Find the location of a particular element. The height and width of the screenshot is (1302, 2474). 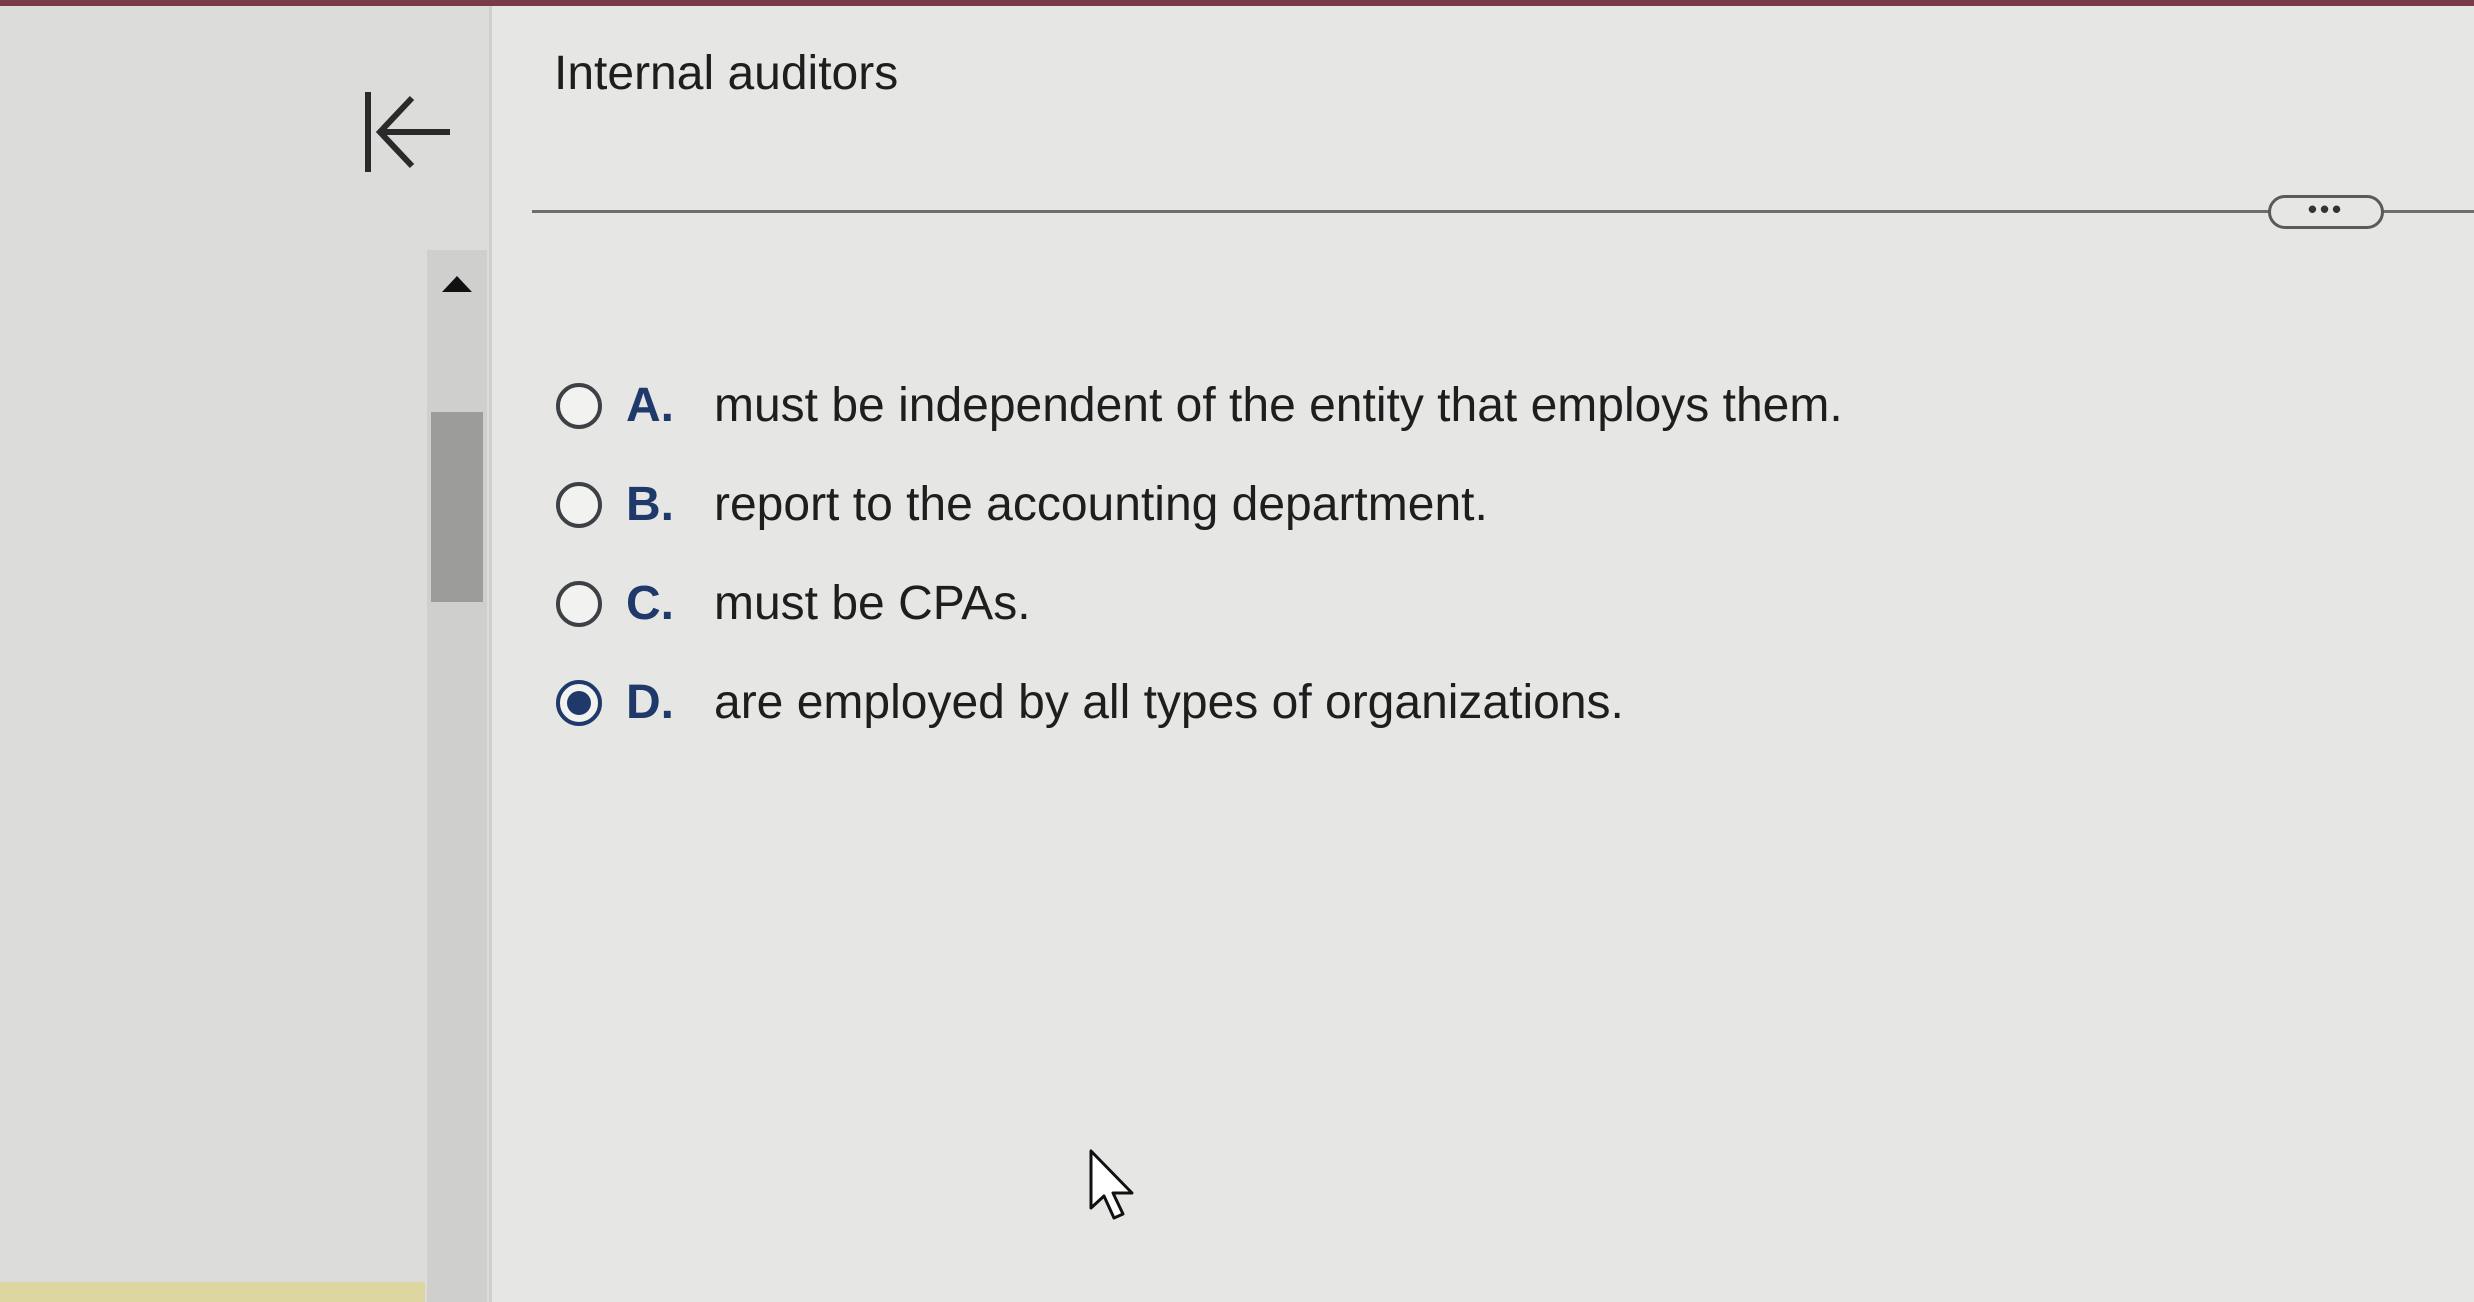

collapse-panel-button is located at coordinates (405, 132).